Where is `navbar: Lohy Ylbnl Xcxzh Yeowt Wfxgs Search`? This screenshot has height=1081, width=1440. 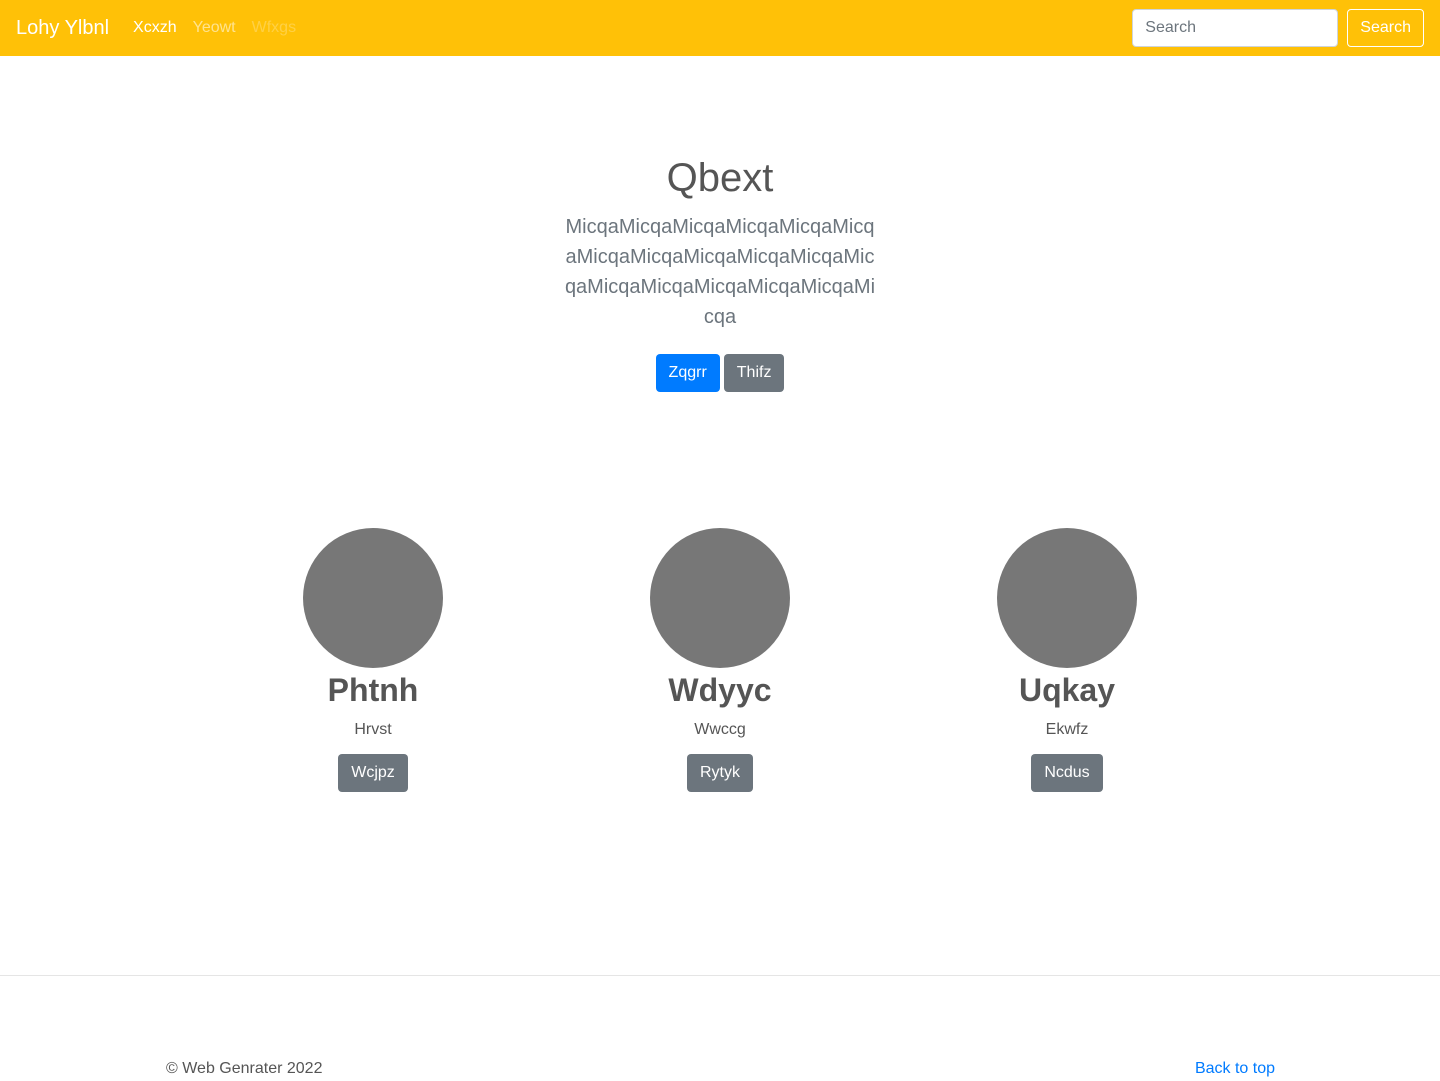
navbar: Lohy Ylbnl Xcxzh Yeowt Wfxgs Search is located at coordinates (720, 28).